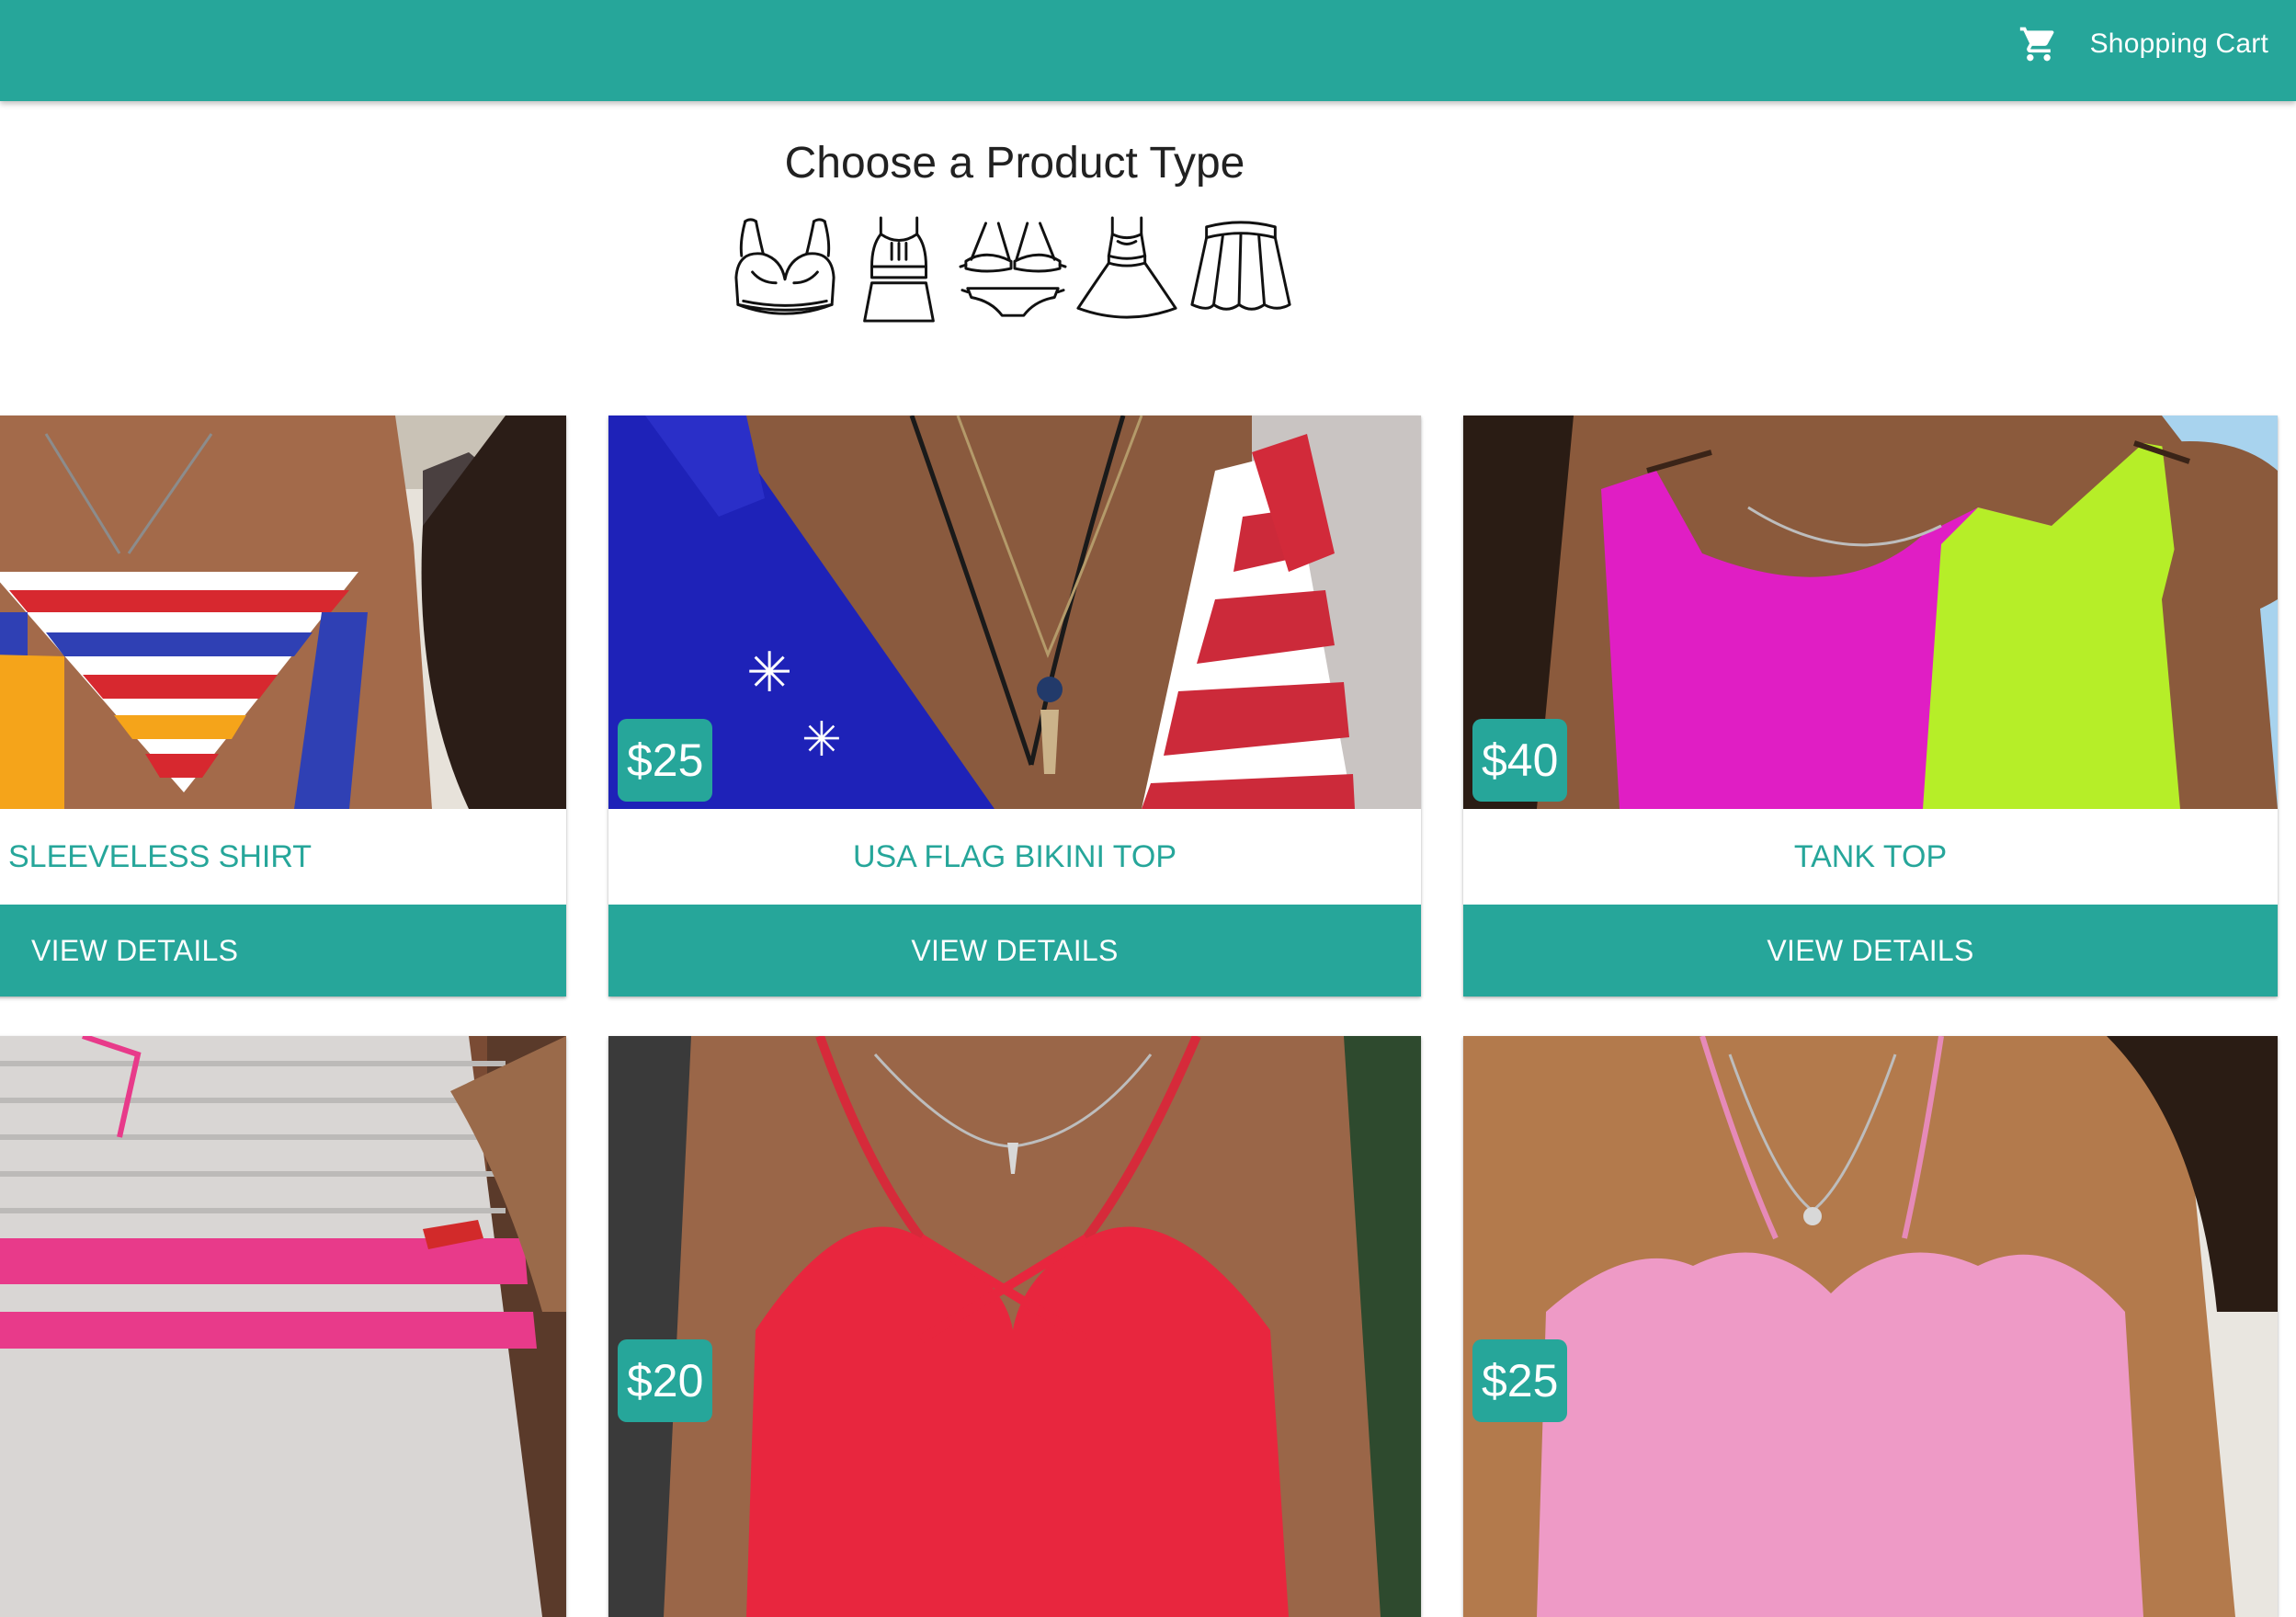 This screenshot has width=2296, height=1617. Describe the element at coordinates (1015, 857) in the screenshot. I see `product-name: USA FLAG BIKINI TOP` at that location.